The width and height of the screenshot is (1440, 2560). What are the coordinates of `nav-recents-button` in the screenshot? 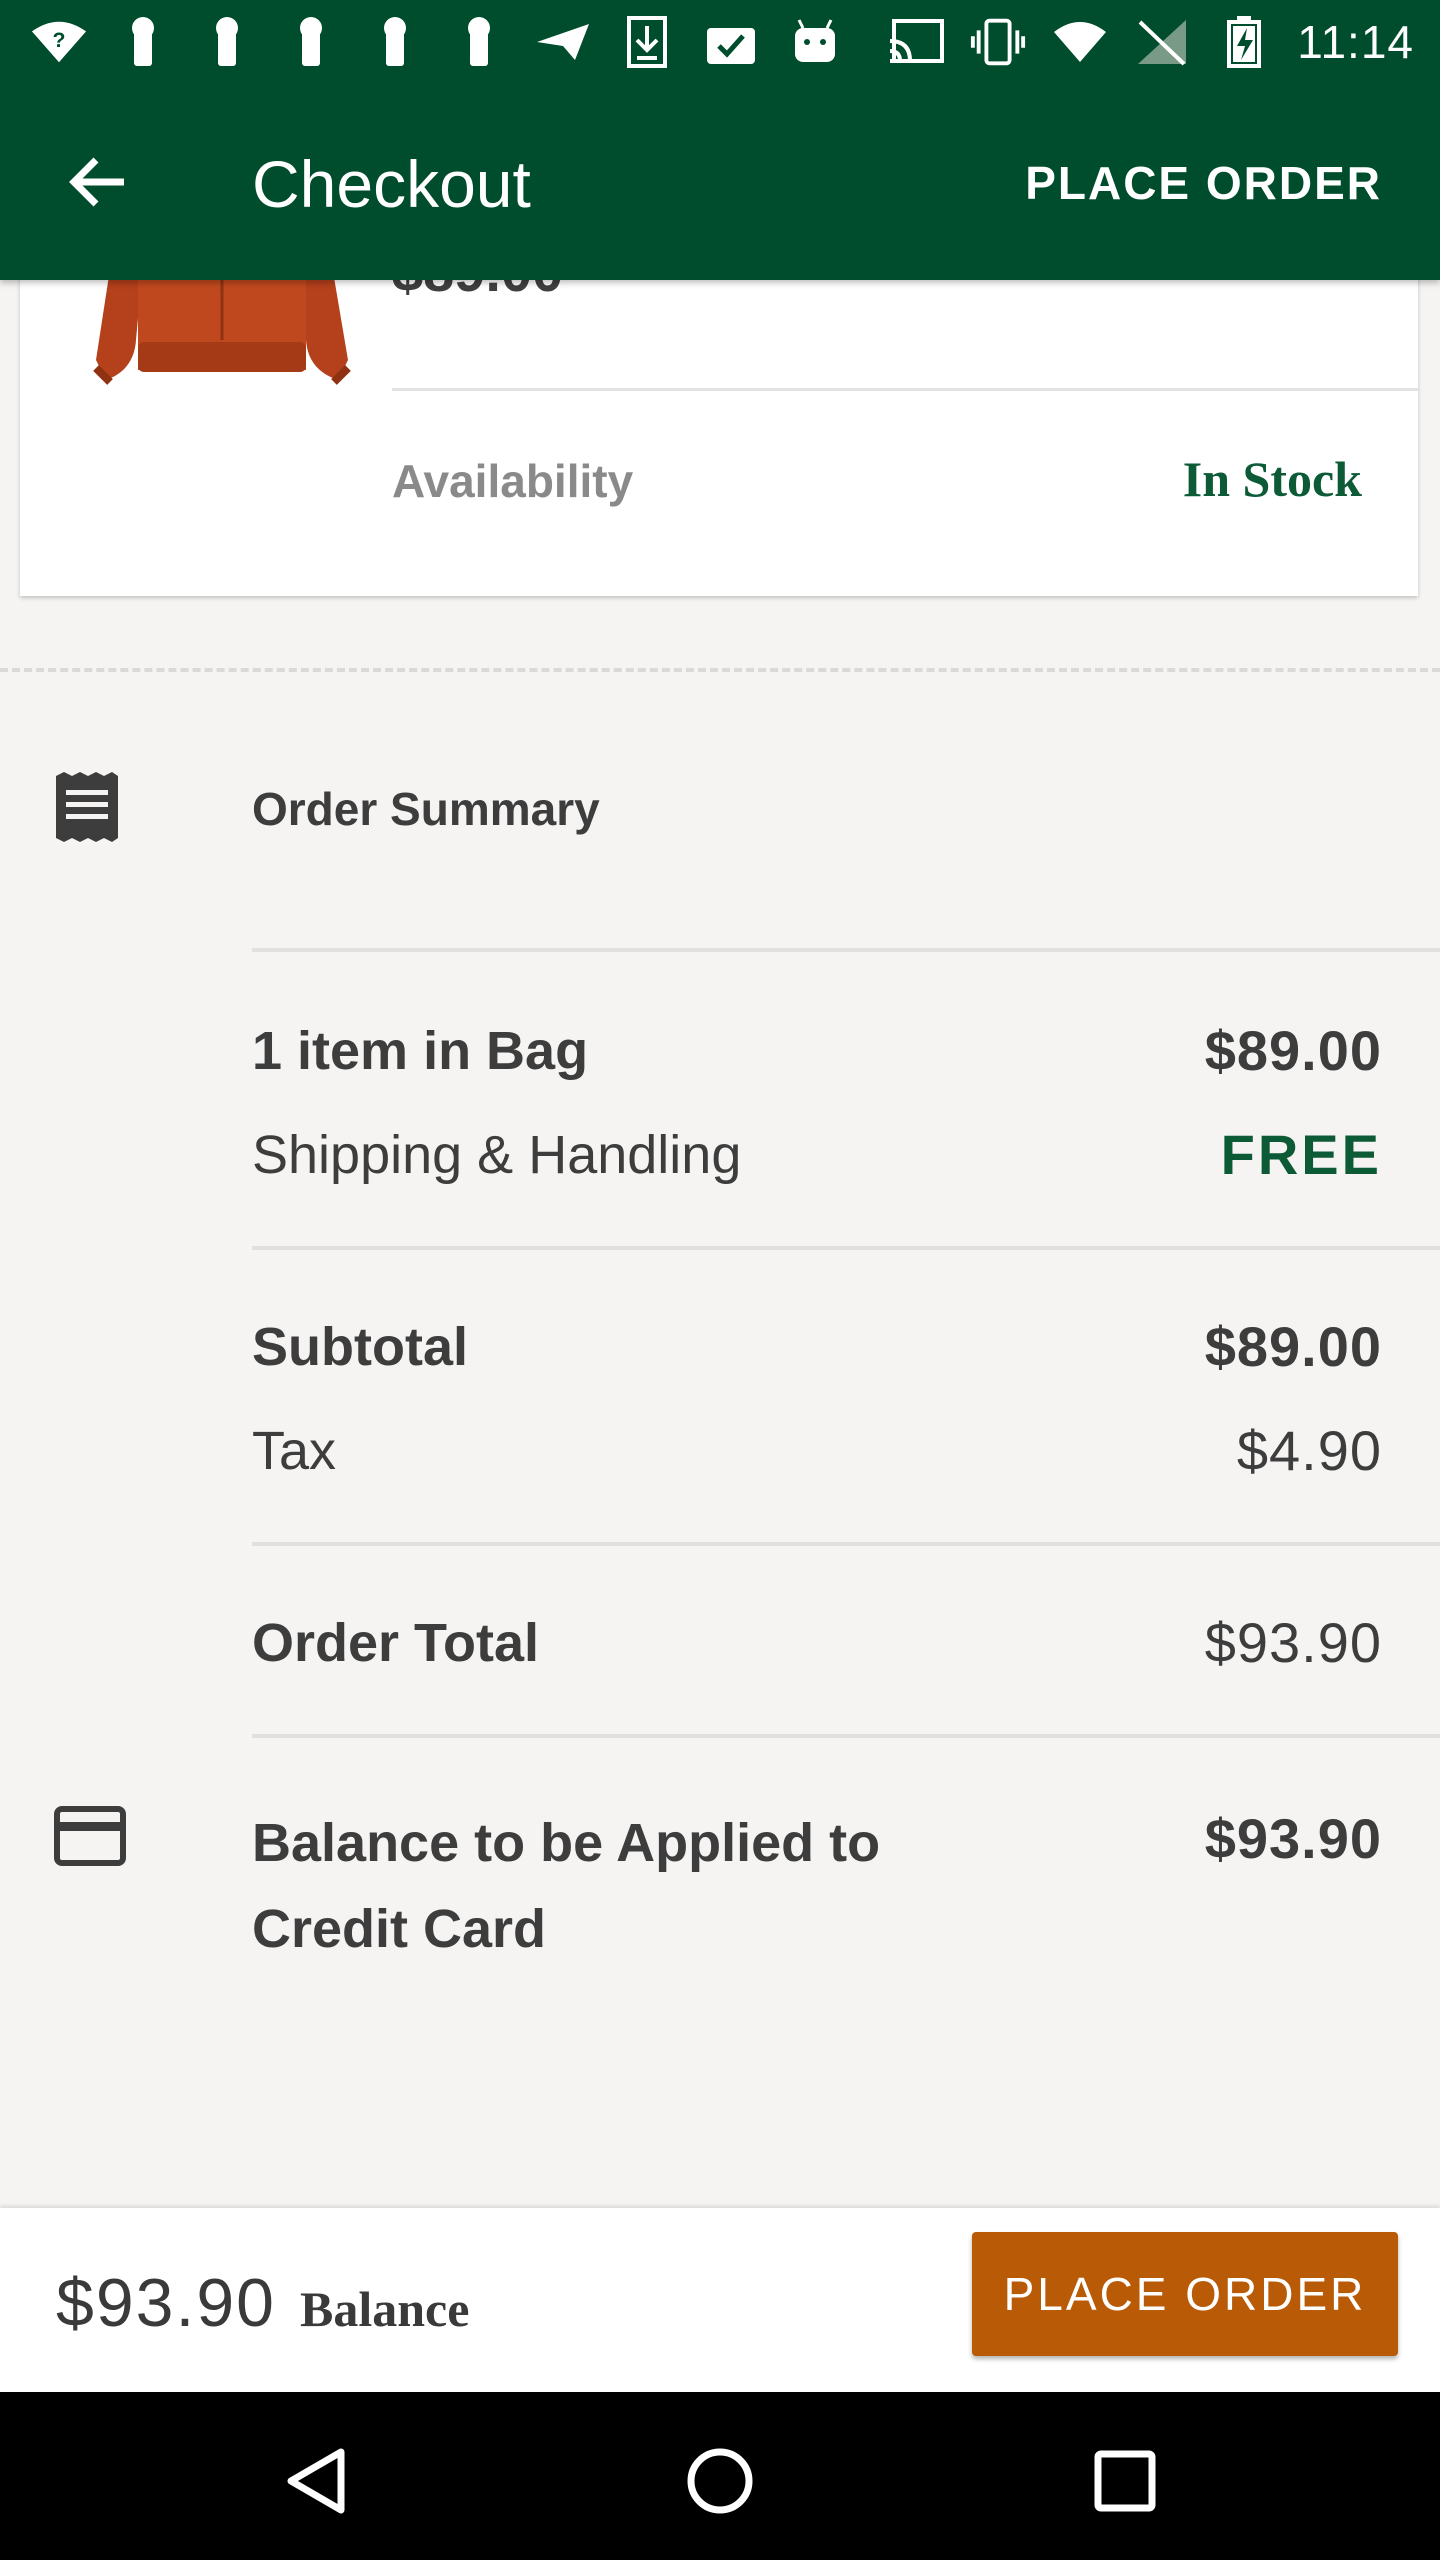 It's located at (1125, 2481).